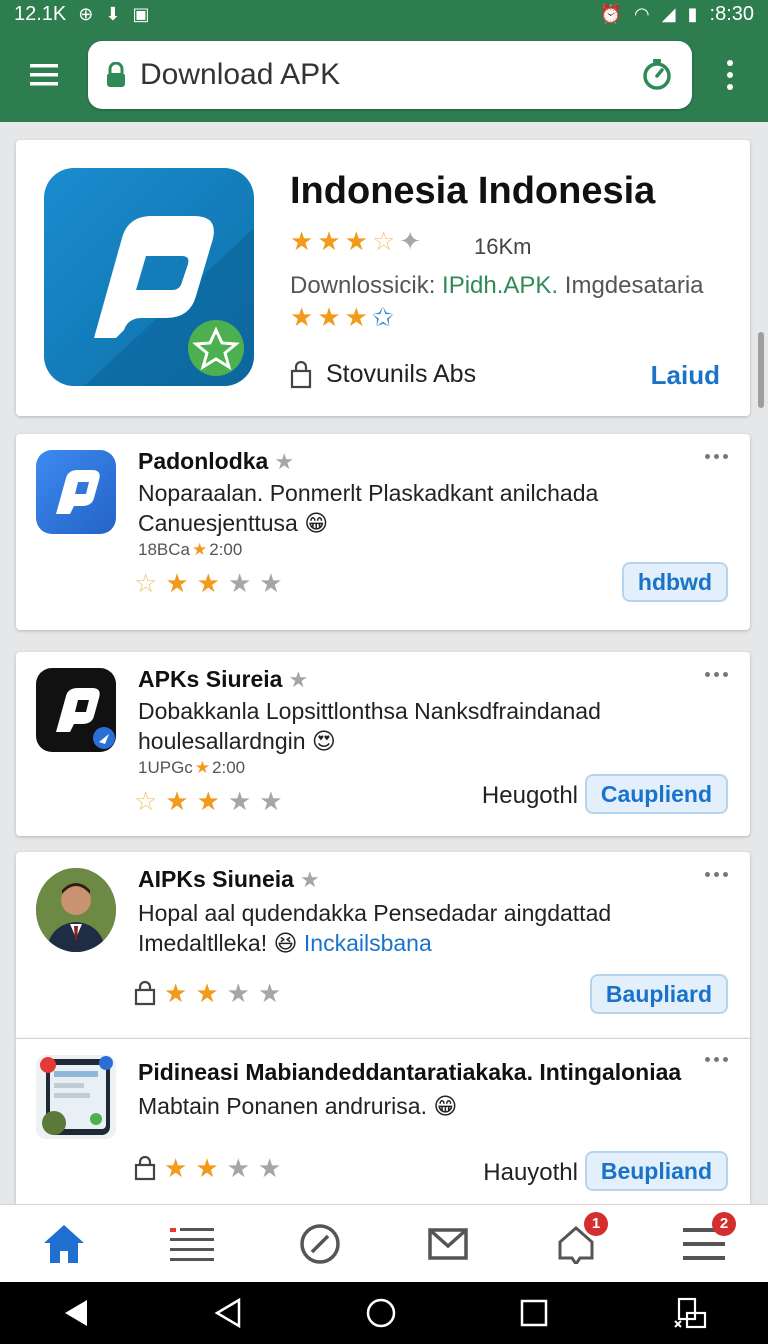  I want to click on half-star-icon: ☆, so click(146, 583).